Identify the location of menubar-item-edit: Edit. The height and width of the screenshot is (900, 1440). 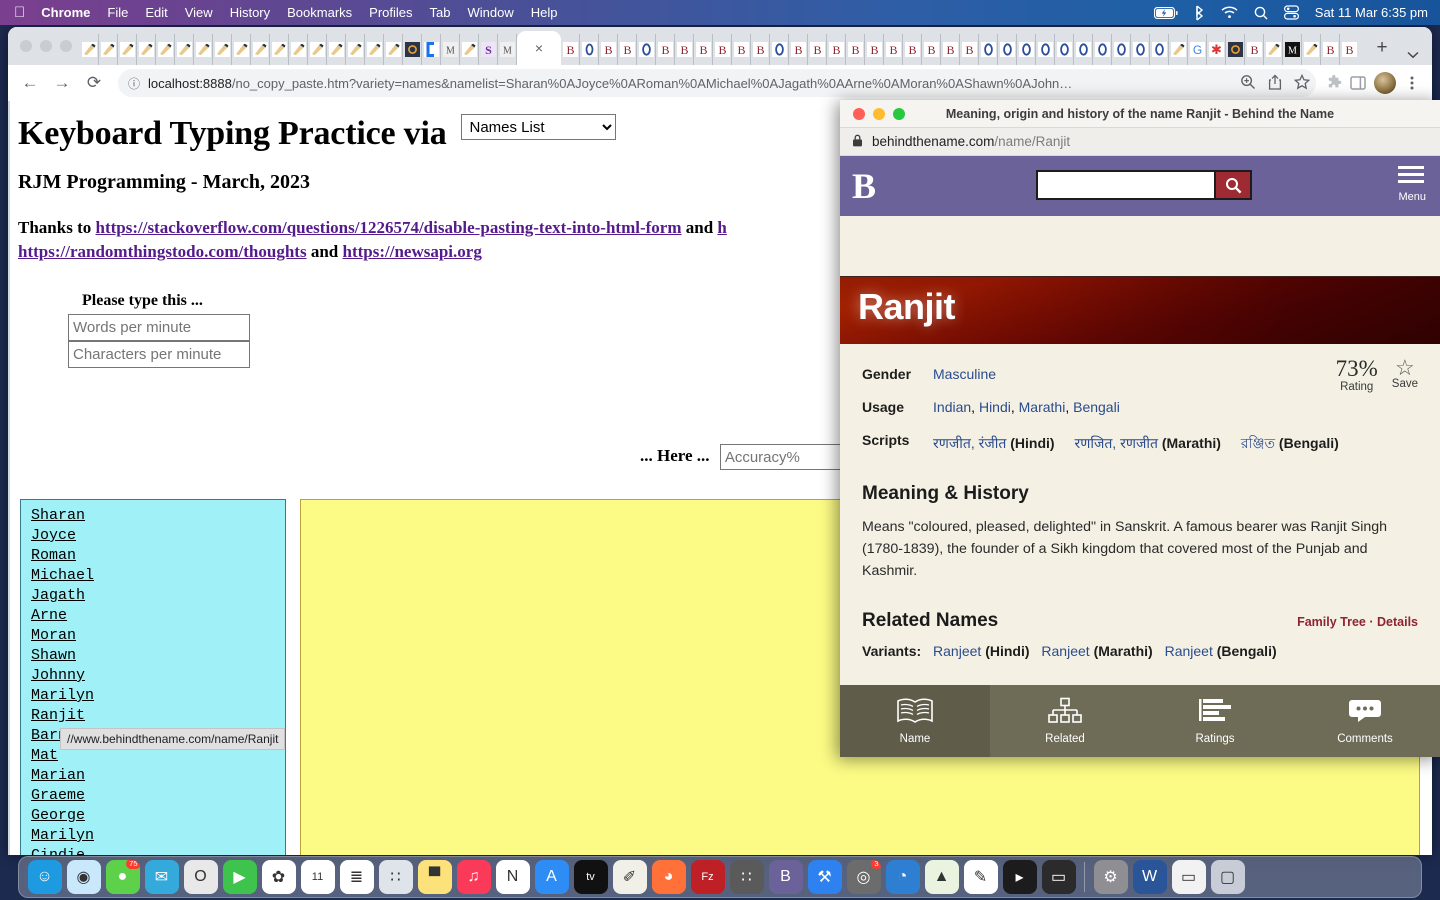
(156, 12).